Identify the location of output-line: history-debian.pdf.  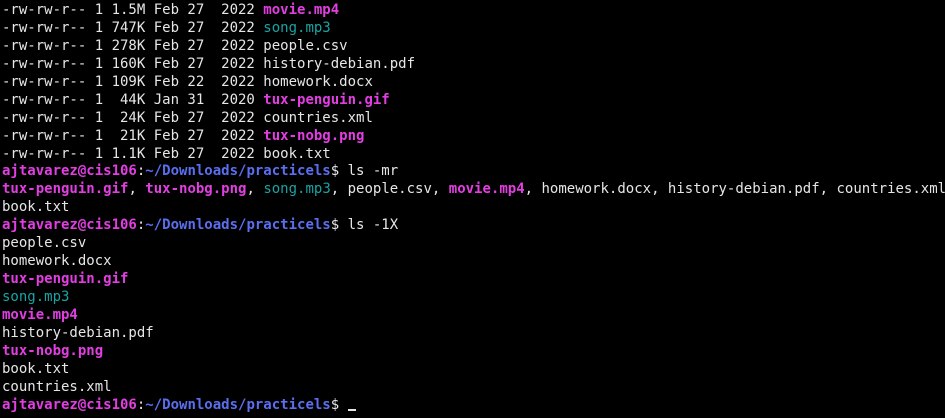
(472, 334).